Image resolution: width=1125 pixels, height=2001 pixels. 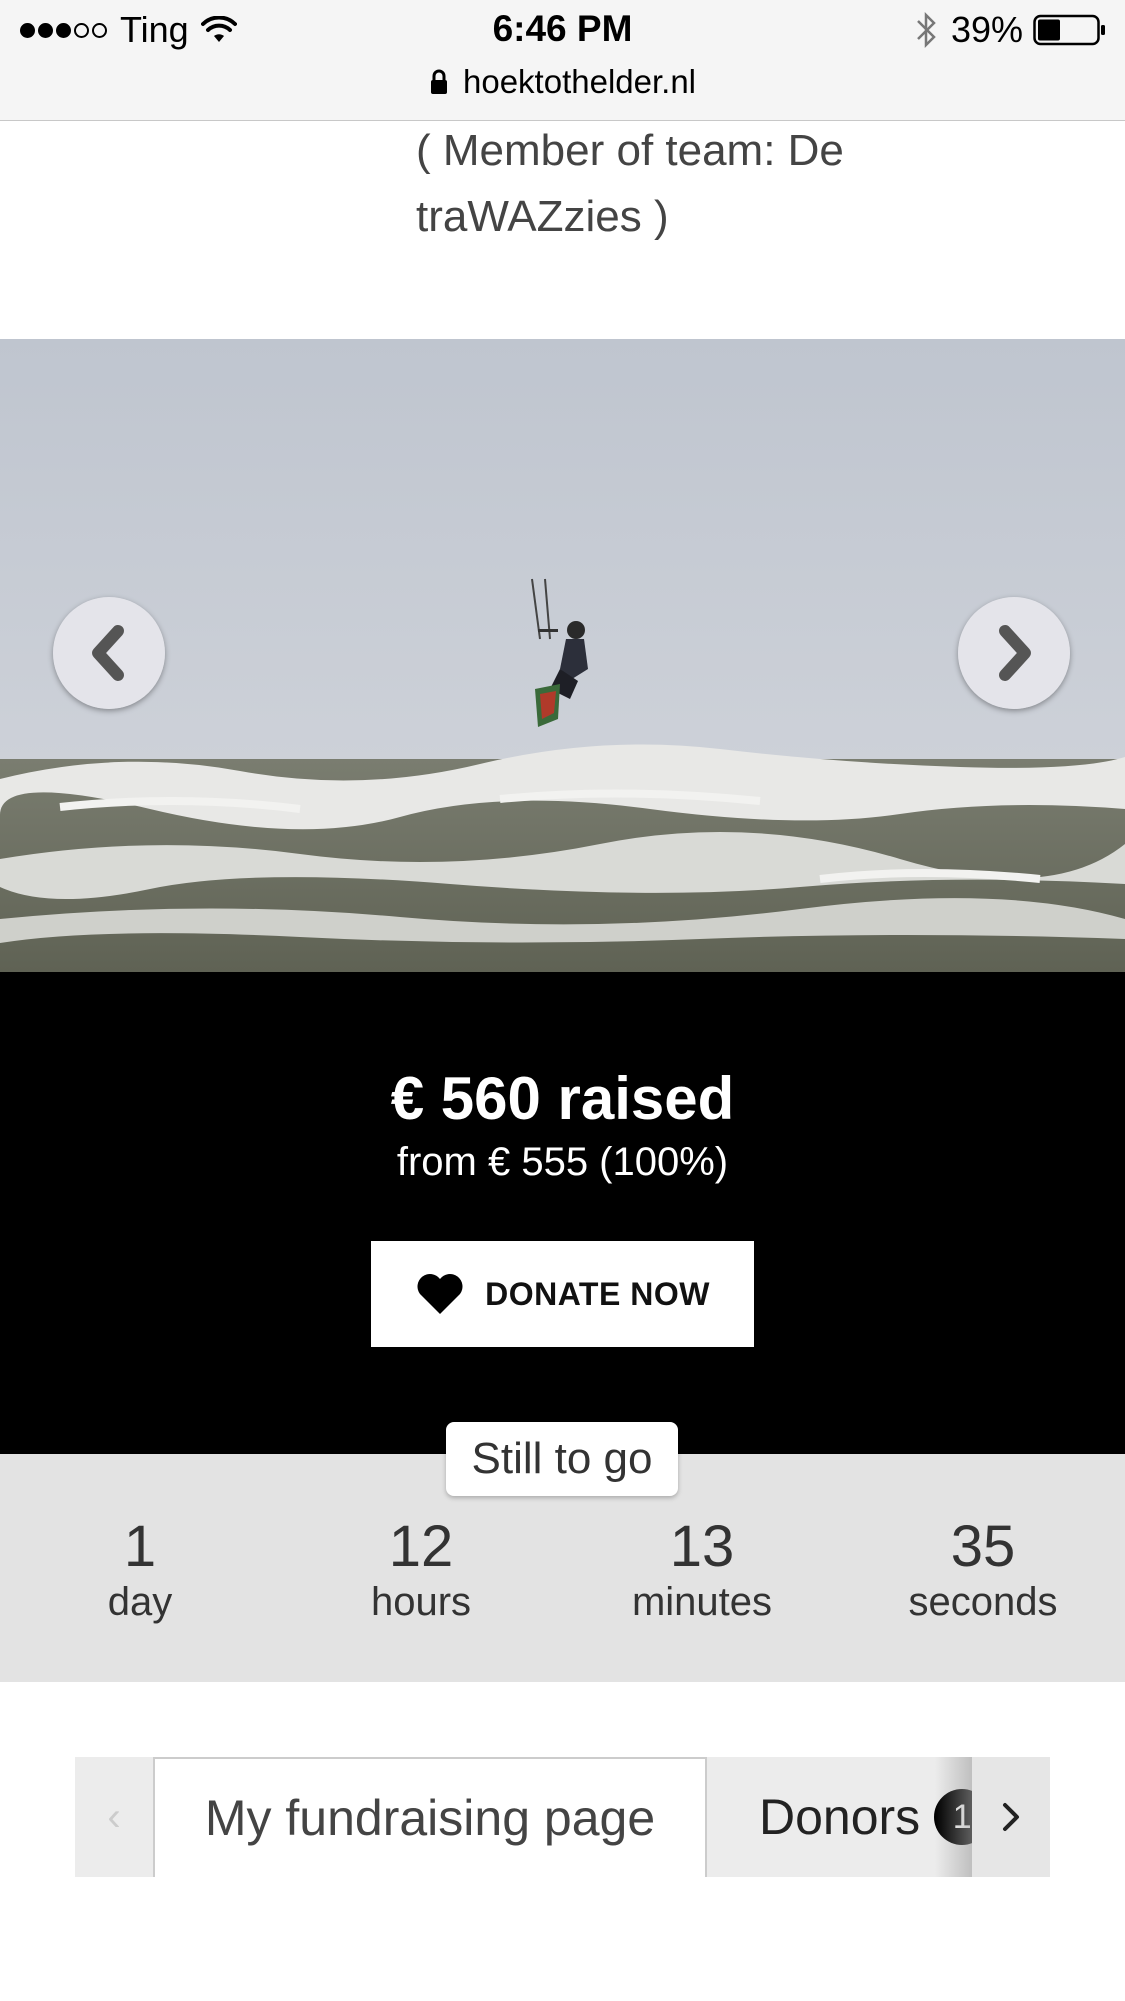 I want to click on countdown-unit-label: minutes, so click(x=702, y=1602).